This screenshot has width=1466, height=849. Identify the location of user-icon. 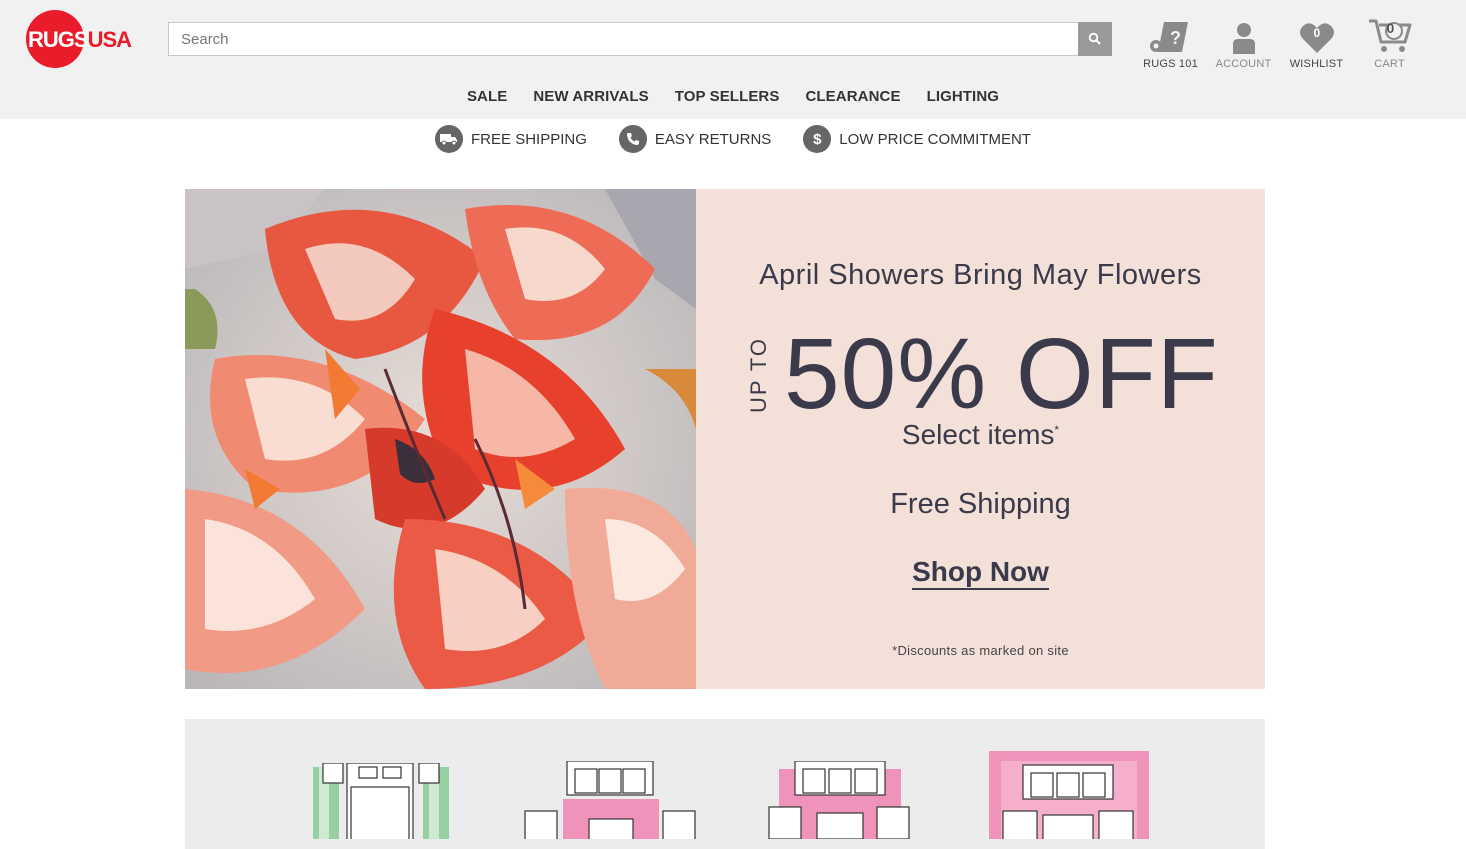
(1243, 38).